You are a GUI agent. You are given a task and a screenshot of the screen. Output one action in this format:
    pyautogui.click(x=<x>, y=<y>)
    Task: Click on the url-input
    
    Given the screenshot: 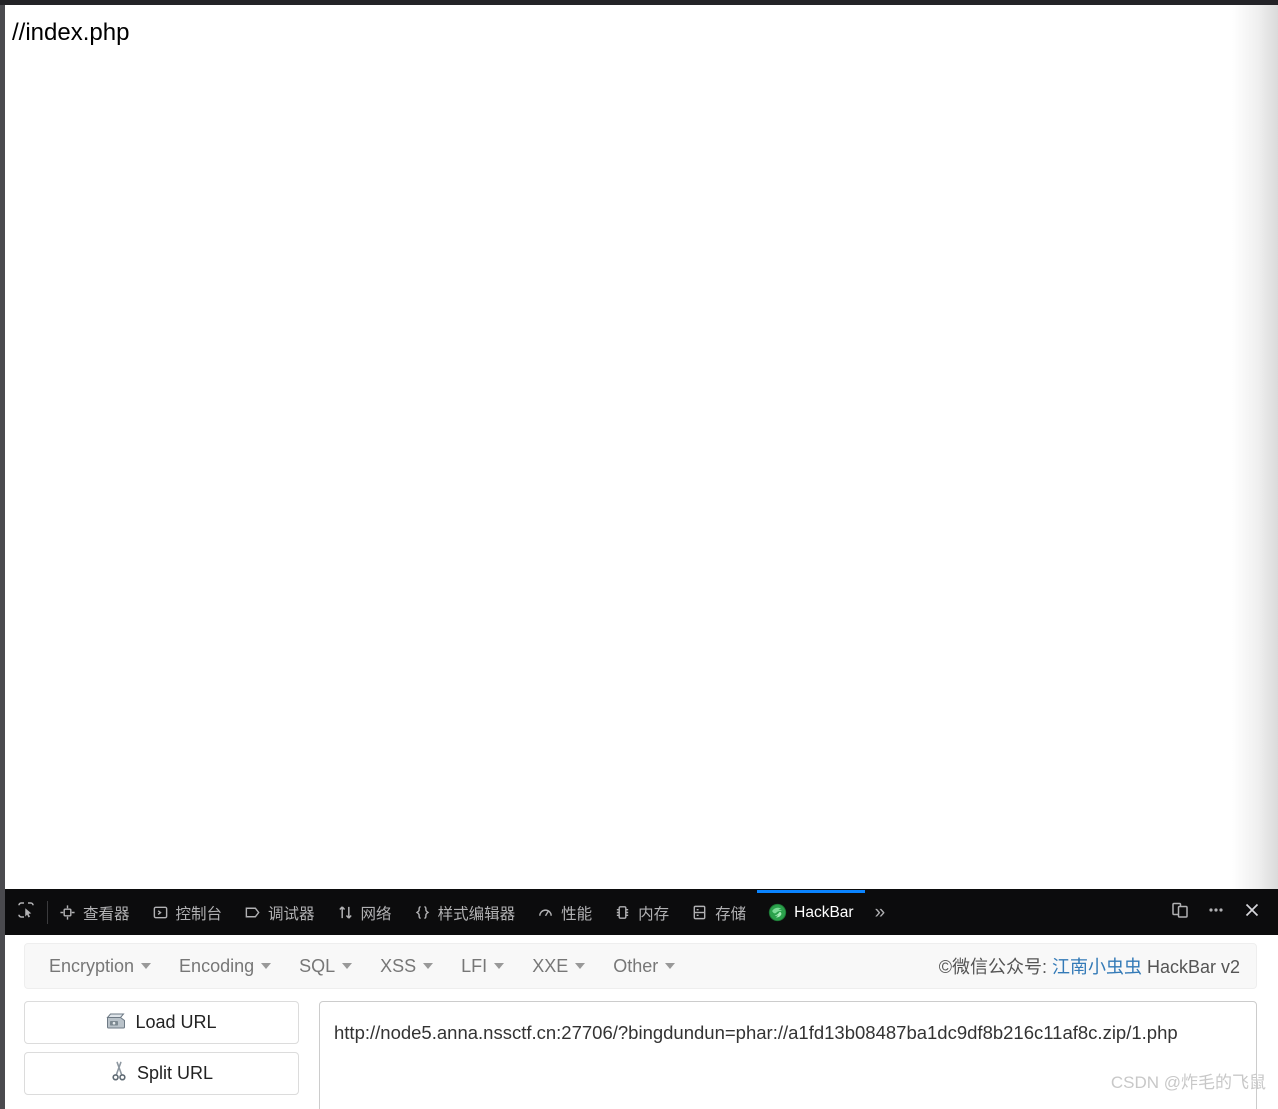 What is the action you would take?
    pyautogui.click(x=788, y=1055)
    